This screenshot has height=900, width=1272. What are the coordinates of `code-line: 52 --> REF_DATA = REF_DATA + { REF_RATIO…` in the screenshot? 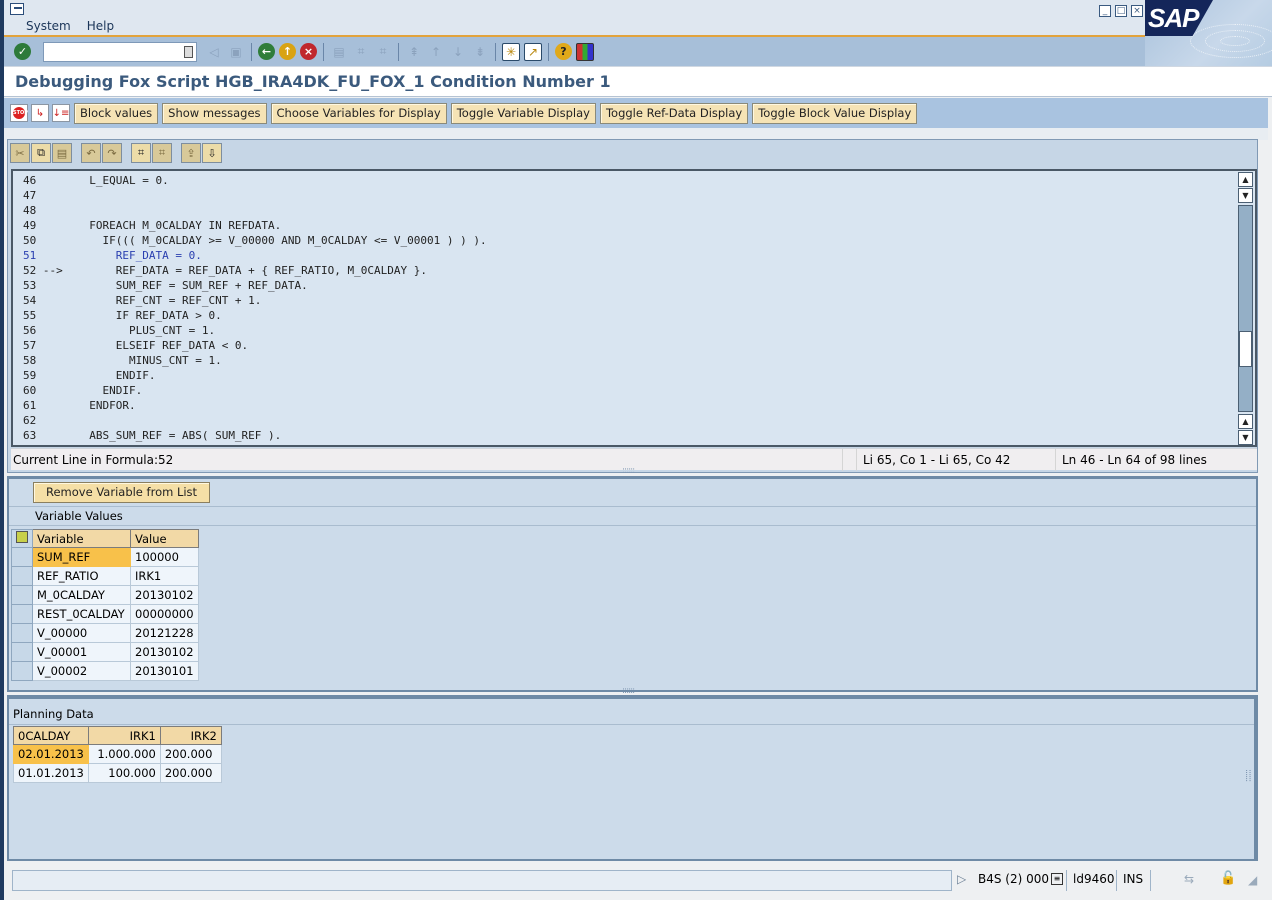 It's located at (255, 270).